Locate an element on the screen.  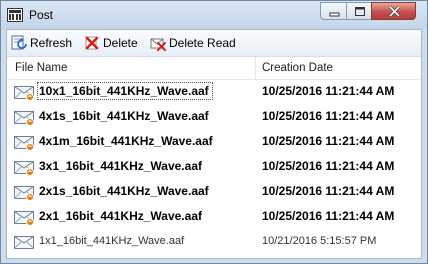
maximize-icon is located at coordinates (360, 11).